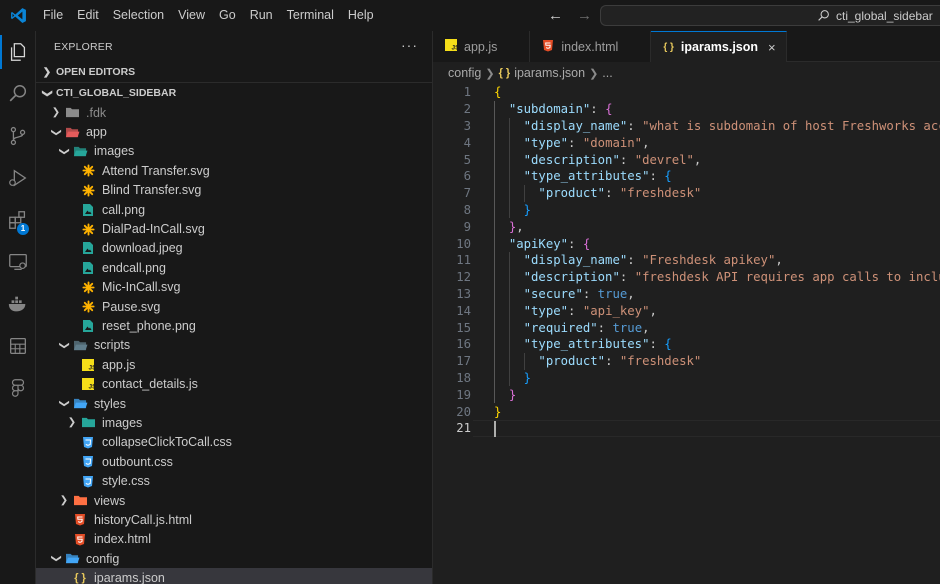  What do you see at coordinates (234, 383) in the screenshot?
I see `file-item: JS contact_details.js` at bounding box center [234, 383].